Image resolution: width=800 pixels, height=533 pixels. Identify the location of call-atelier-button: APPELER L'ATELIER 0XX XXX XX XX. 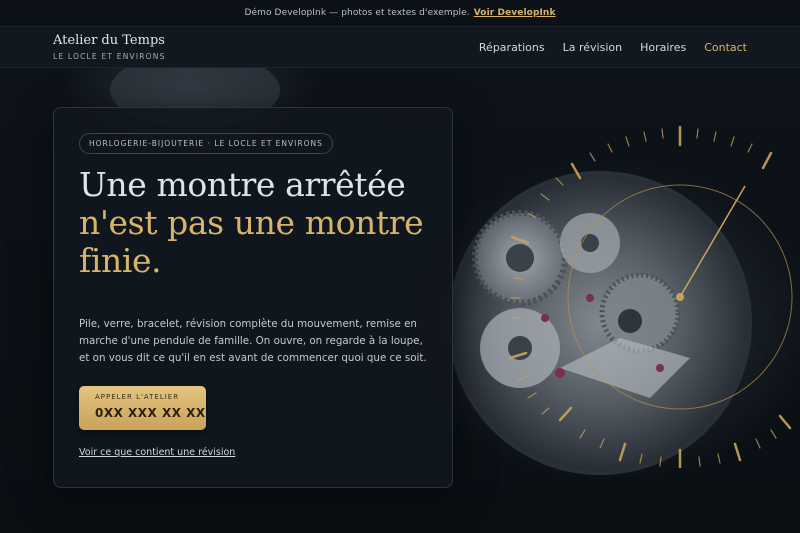
(142, 408).